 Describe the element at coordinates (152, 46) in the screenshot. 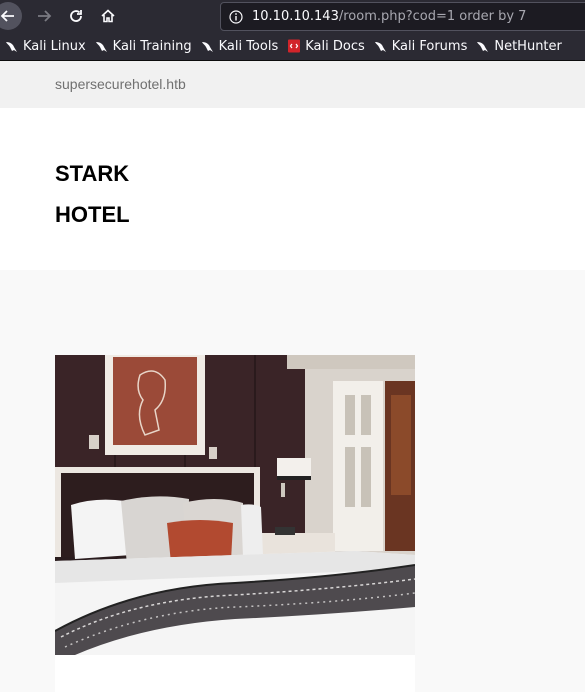

I see `bookmark-label: Kali Training` at that location.